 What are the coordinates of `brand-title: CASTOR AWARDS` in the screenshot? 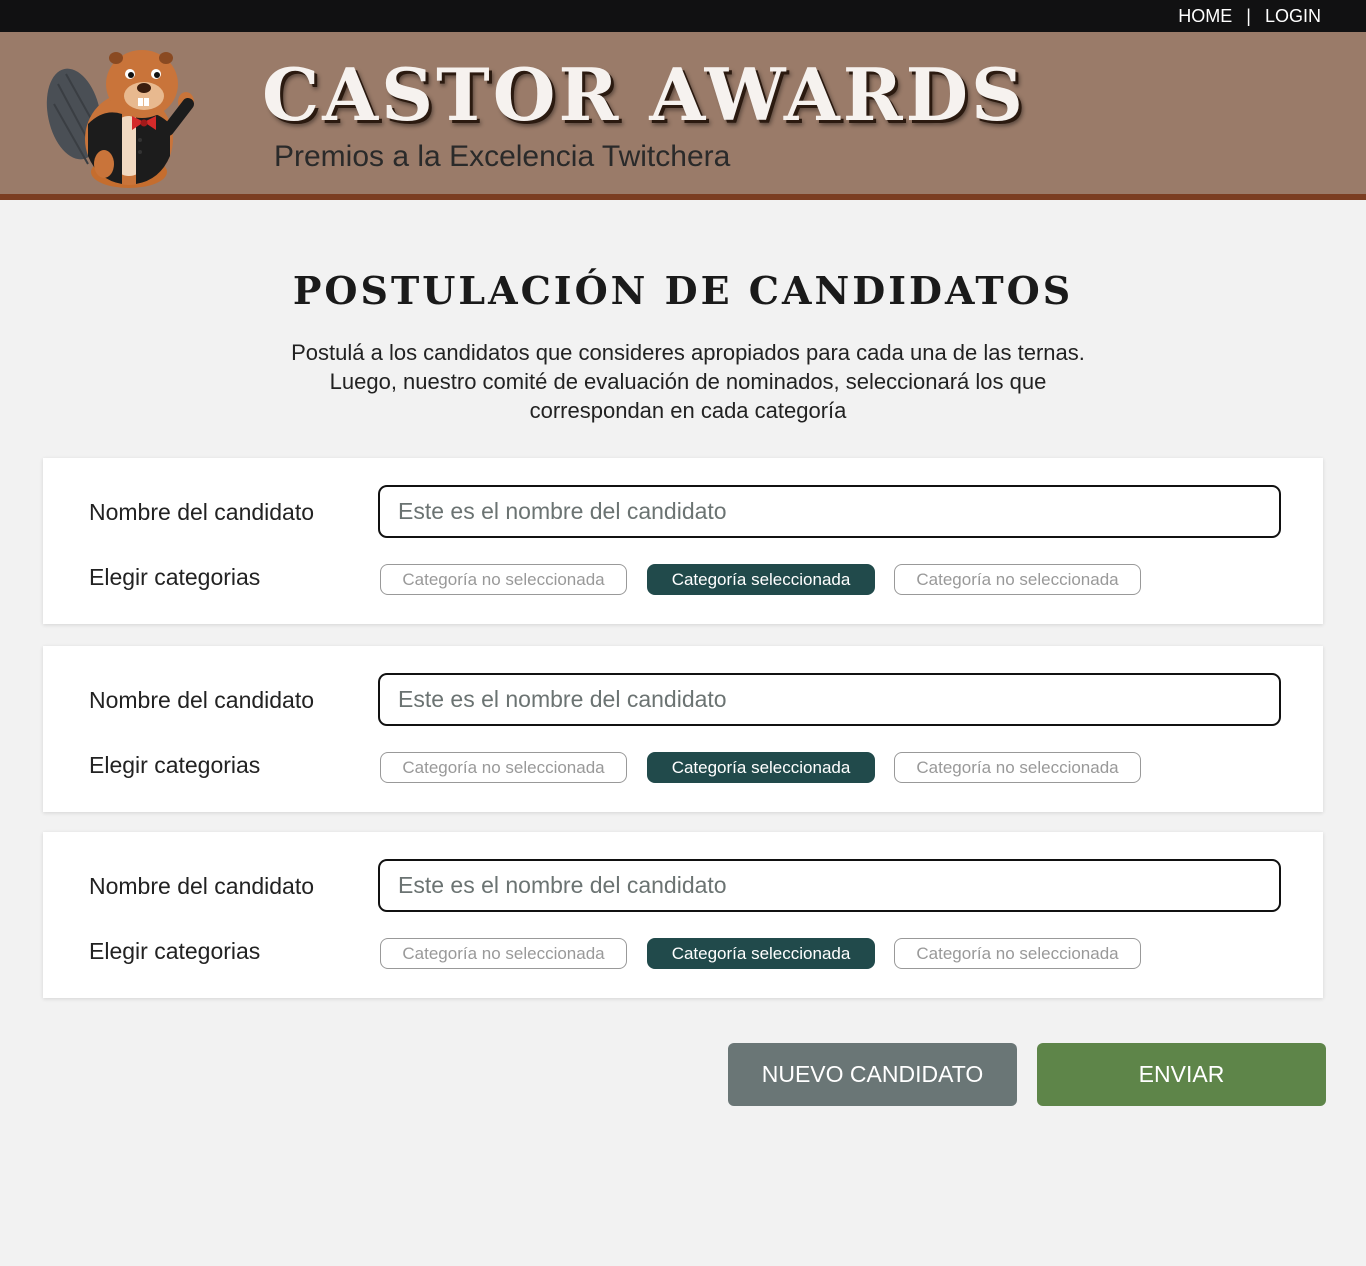 It's located at (644, 94).